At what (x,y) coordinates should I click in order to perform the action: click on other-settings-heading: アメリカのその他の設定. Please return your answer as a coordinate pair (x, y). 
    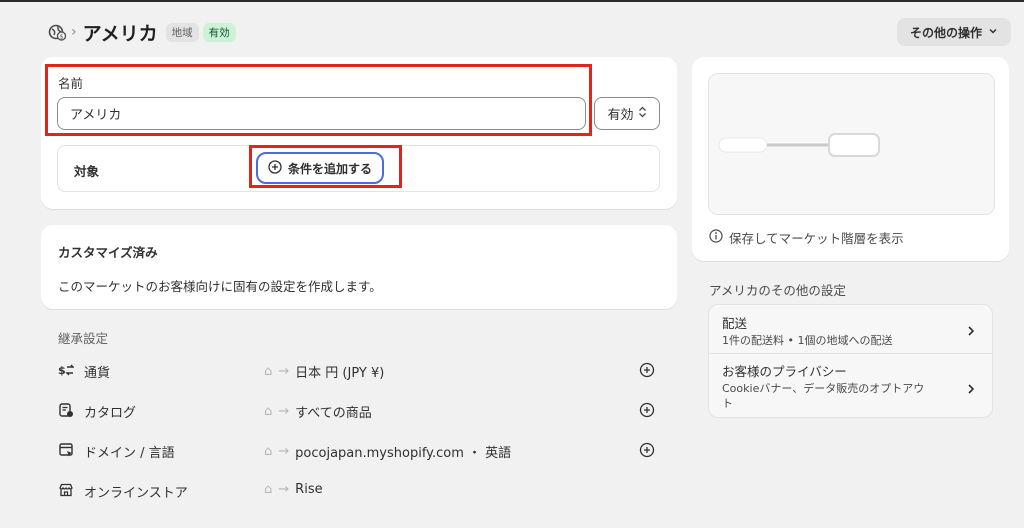
    Looking at the image, I should click on (777, 290).